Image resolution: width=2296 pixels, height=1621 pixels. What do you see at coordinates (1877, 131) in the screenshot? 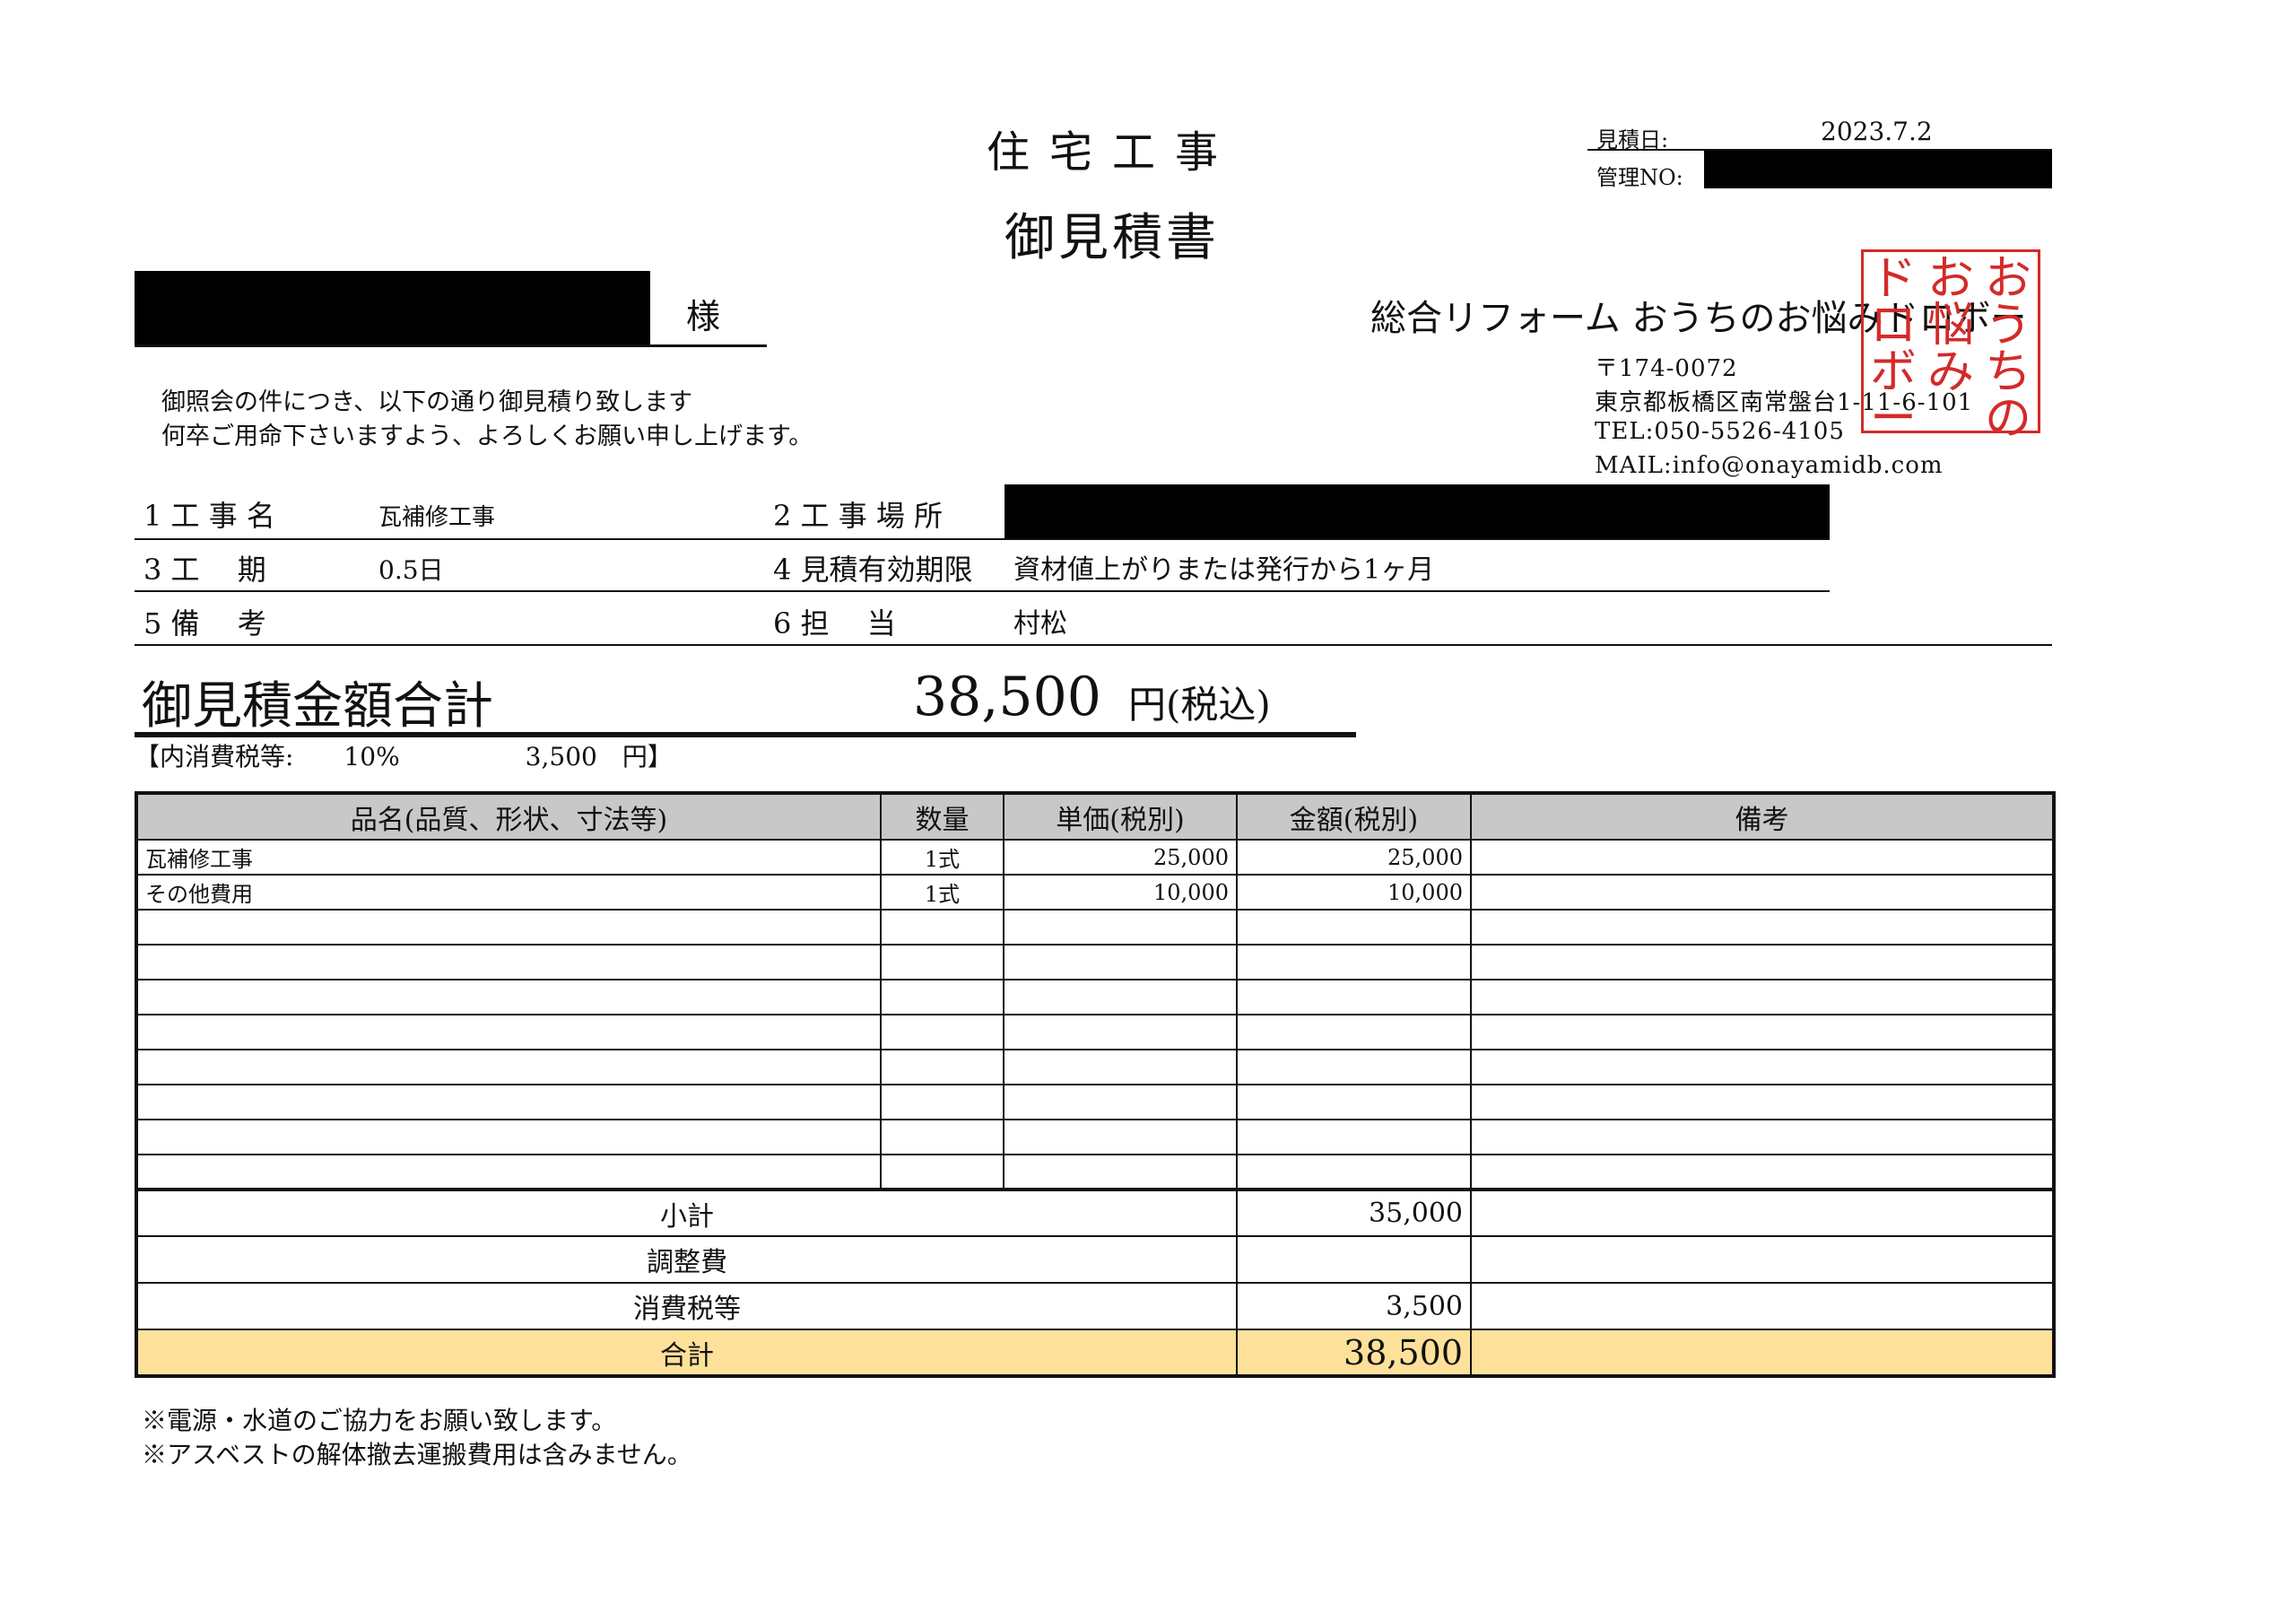
I see `date-value: 2023.7.2` at bounding box center [1877, 131].